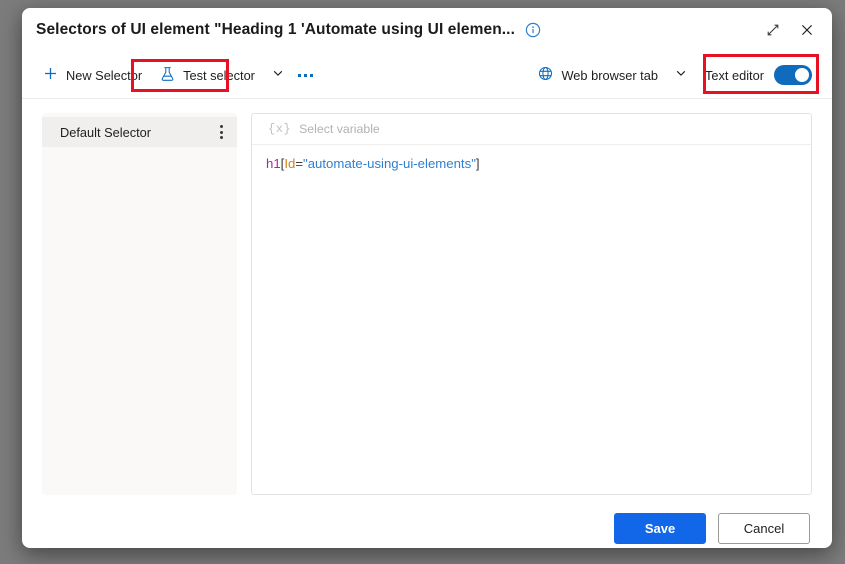  I want to click on restore-diagonal-icon, so click(773, 30).